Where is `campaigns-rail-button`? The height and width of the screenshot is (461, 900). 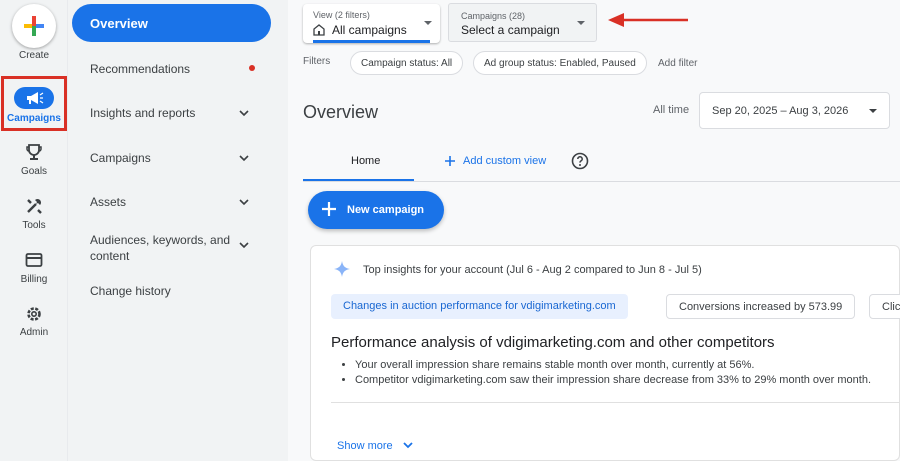 campaigns-rail-button is located at coordinates (34, 98).